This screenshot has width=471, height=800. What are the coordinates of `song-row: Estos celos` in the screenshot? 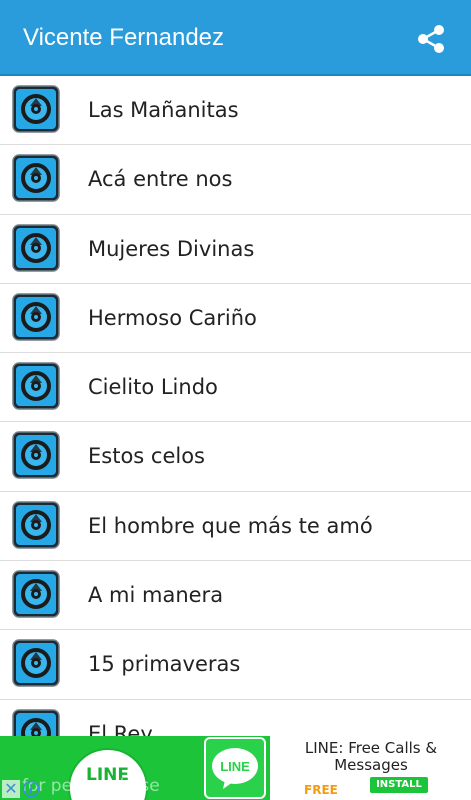 It's located at (235, 457).